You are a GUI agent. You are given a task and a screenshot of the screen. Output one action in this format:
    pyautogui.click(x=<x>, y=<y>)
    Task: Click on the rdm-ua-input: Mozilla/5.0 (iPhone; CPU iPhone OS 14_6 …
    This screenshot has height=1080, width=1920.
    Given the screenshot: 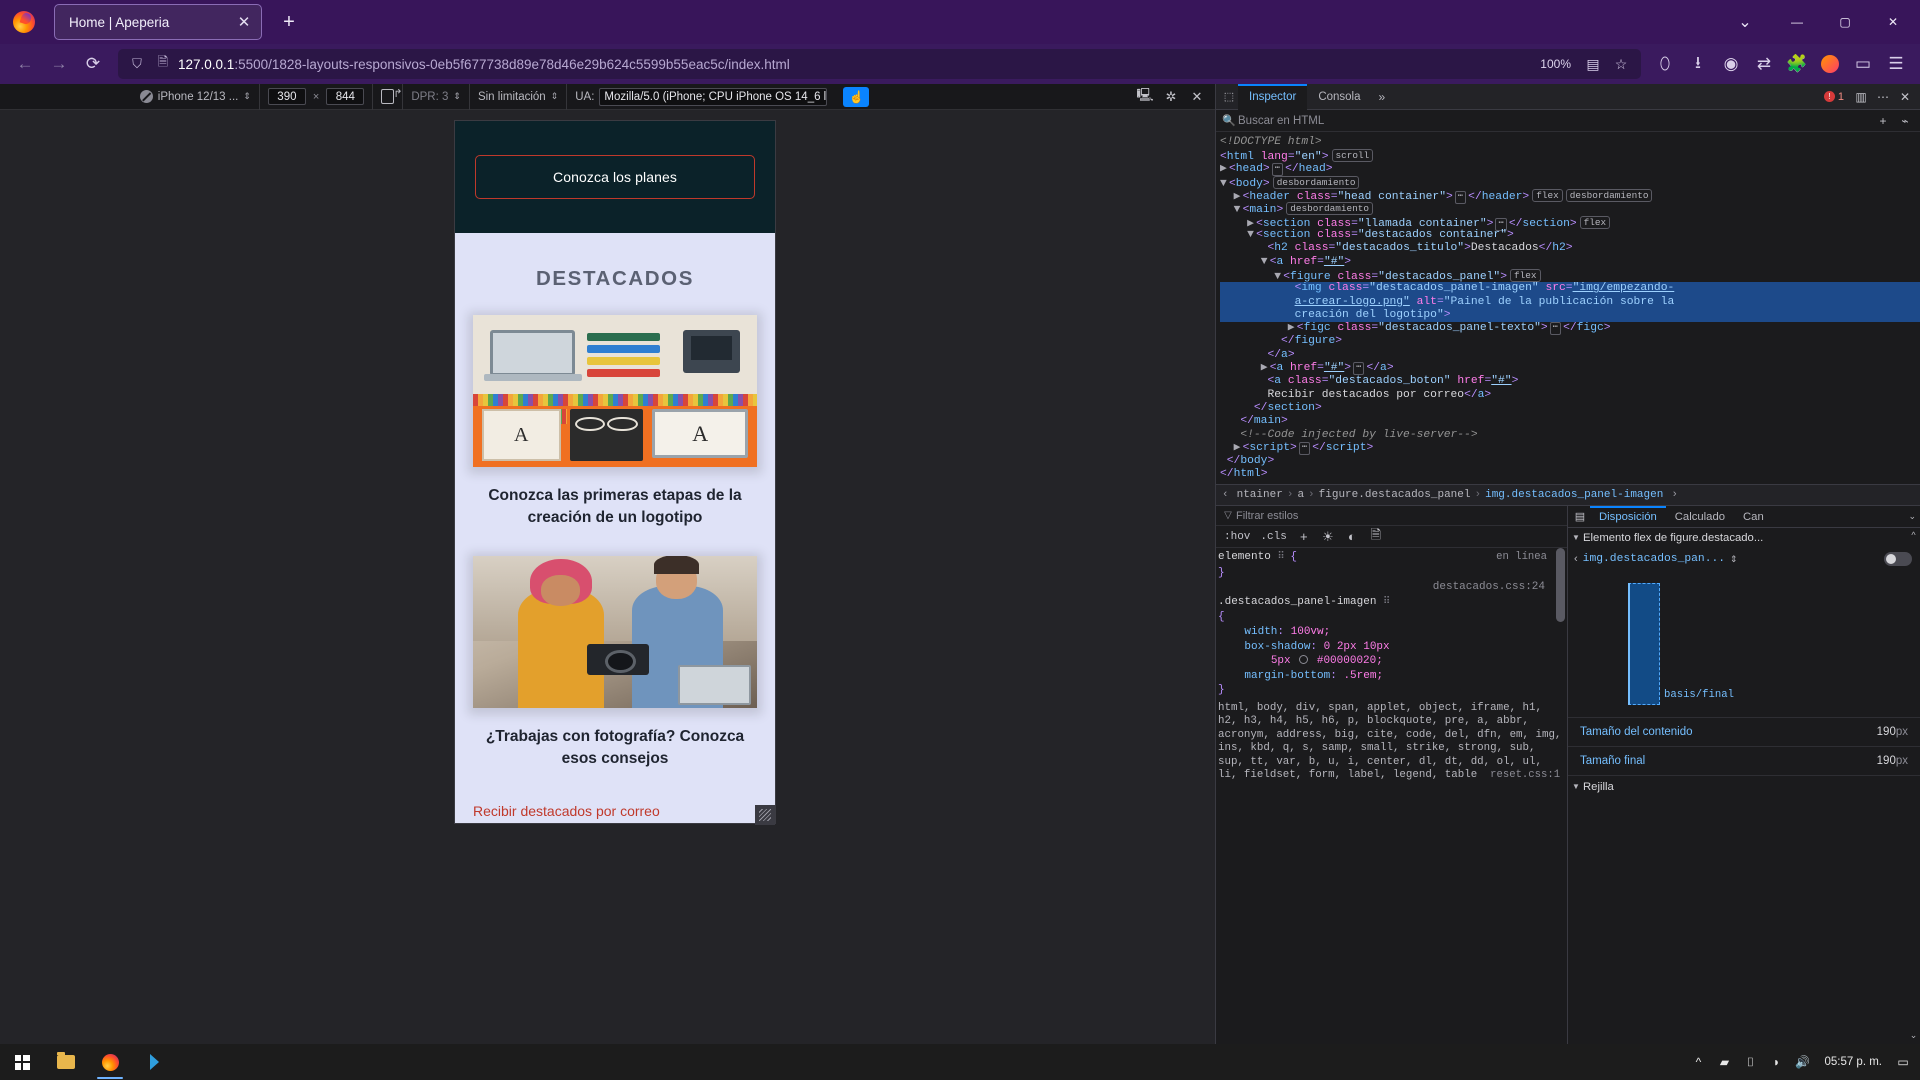 What is the action you would take?
    pyautogui.click(x=713, y=96)
    